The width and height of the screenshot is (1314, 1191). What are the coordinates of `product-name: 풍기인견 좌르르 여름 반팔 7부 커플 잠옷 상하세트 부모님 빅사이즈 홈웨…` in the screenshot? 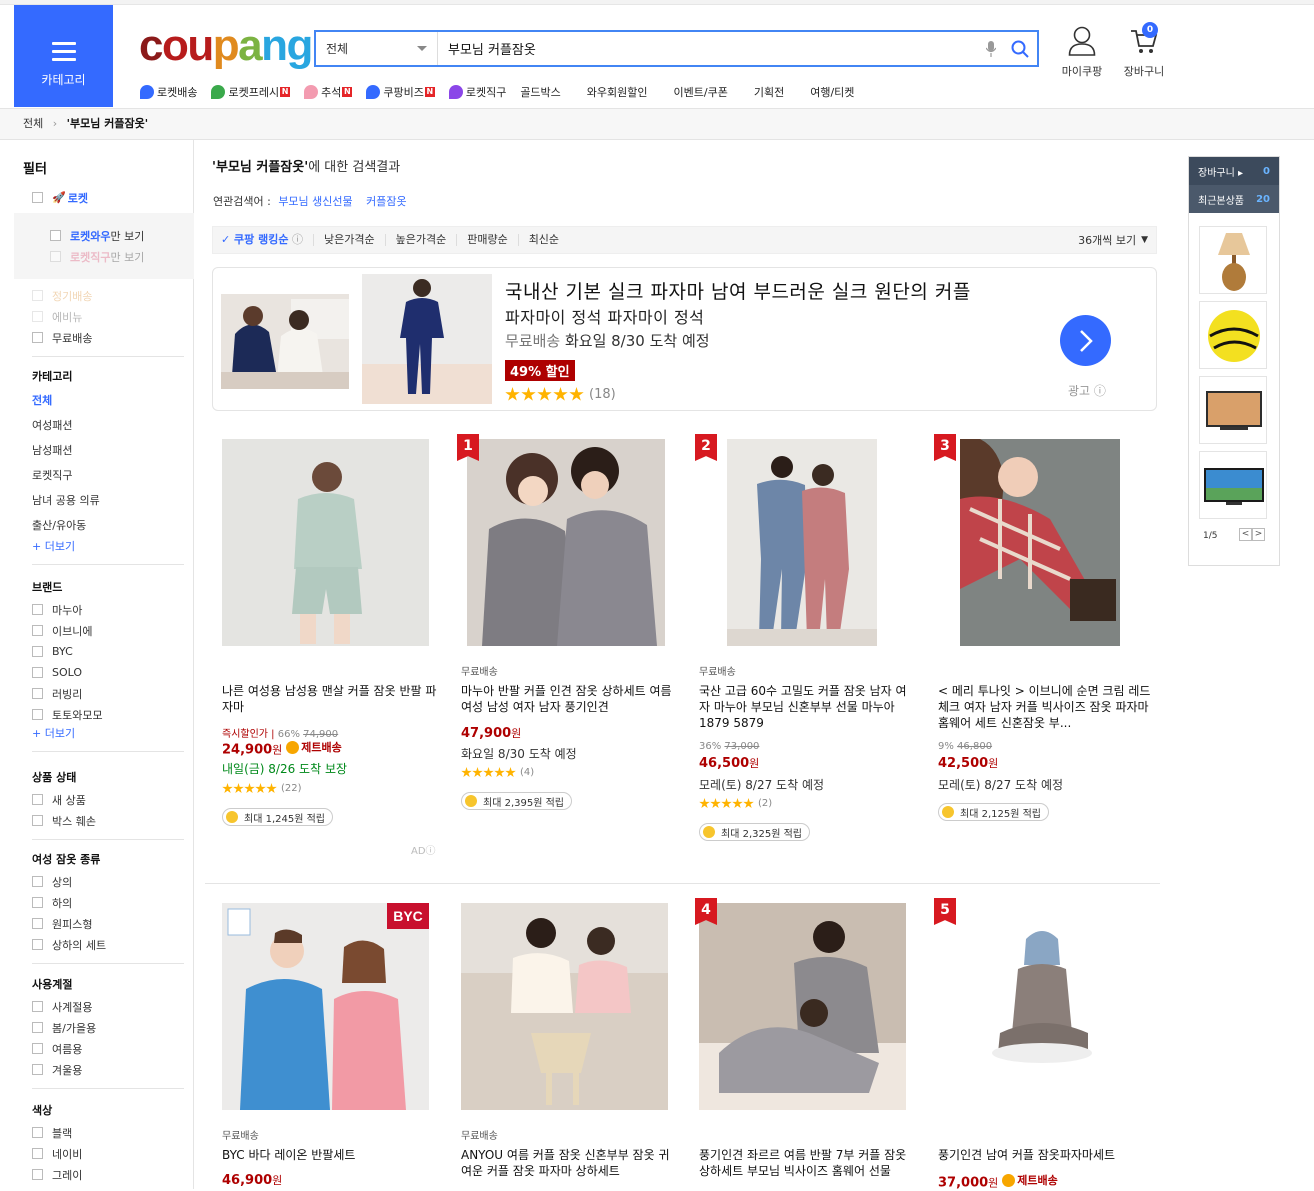 It's located at (804, 1163).